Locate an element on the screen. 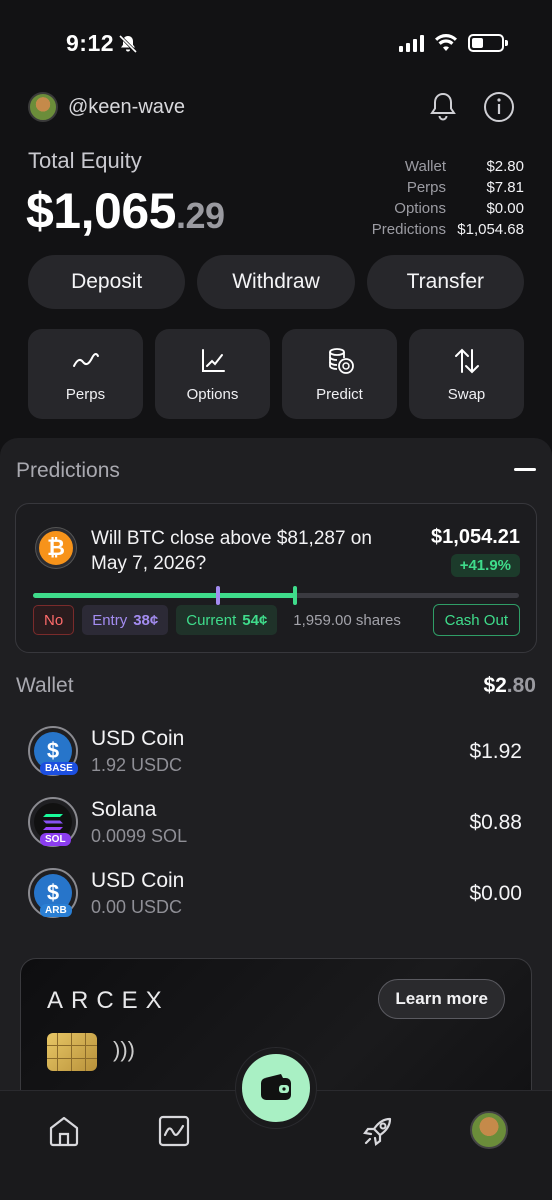 The width and height of the screenshot is (552, 1200). wallet-total-cents: .80 is located at coordinates (521, 685).